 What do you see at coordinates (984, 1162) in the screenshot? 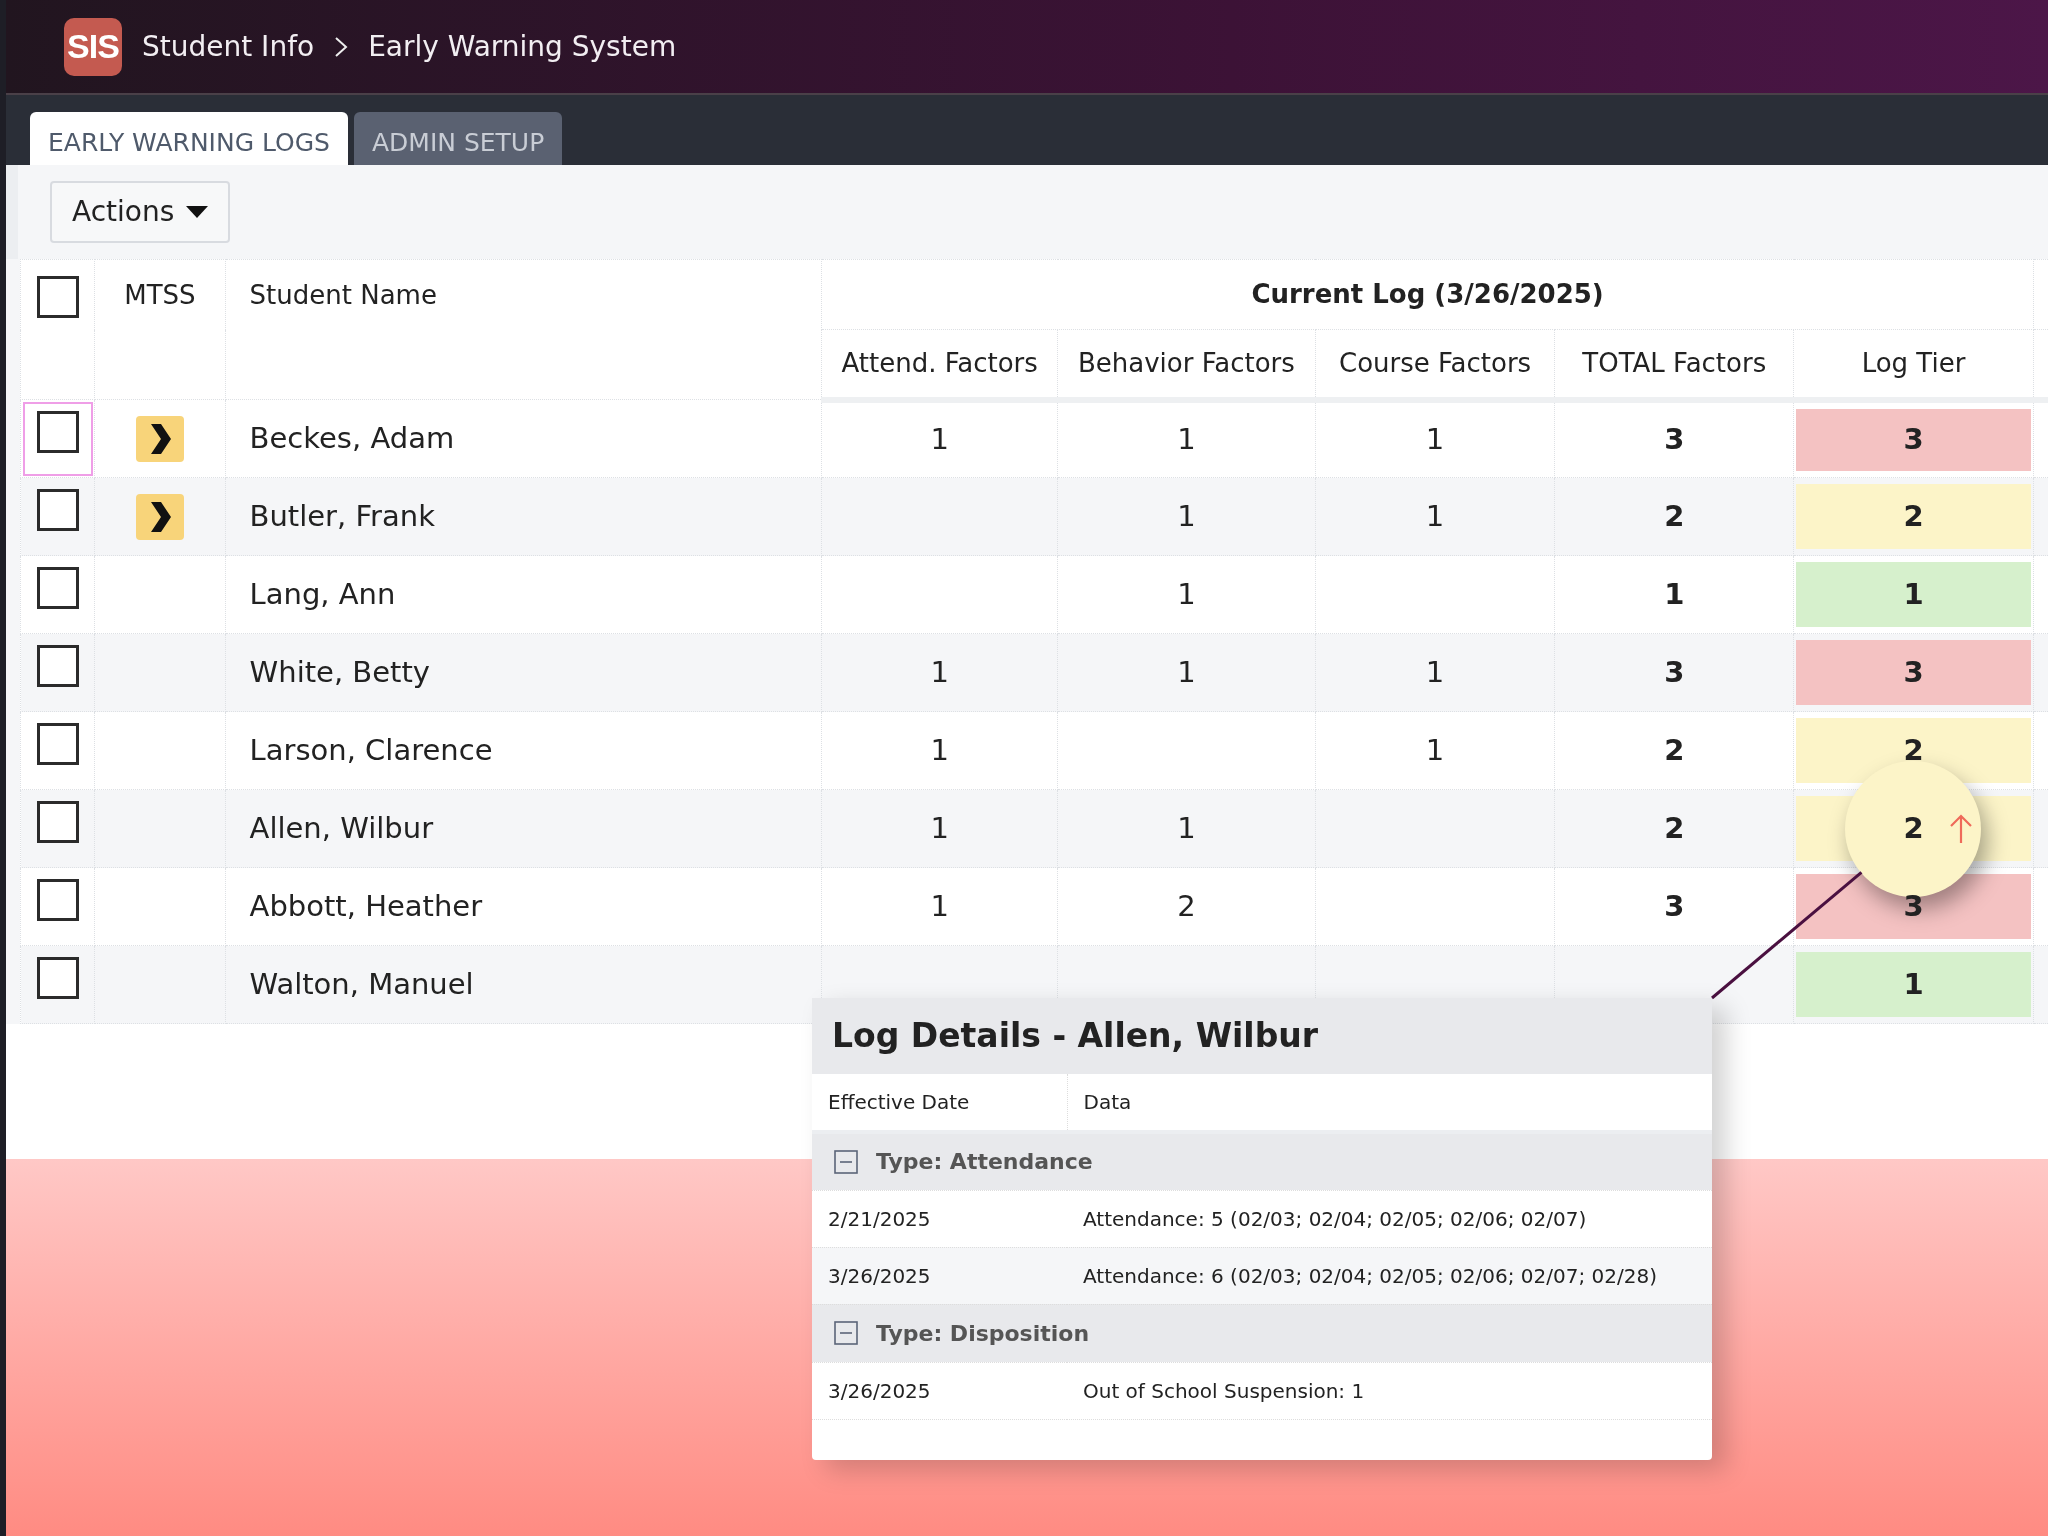
I see `group-label: Type: Attendance` at bounding box center [984, 1162].